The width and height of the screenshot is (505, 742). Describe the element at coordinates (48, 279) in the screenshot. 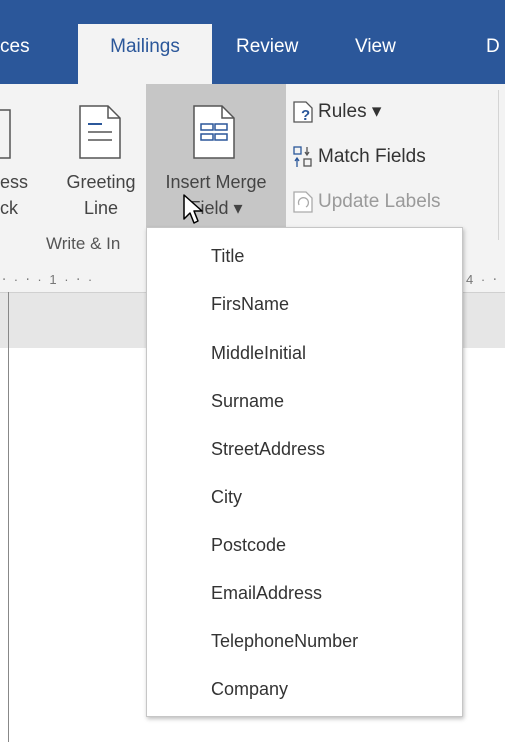

I see `ruler-left-text: ‧ · ‧ · 1 · ‧ ·` at that location.